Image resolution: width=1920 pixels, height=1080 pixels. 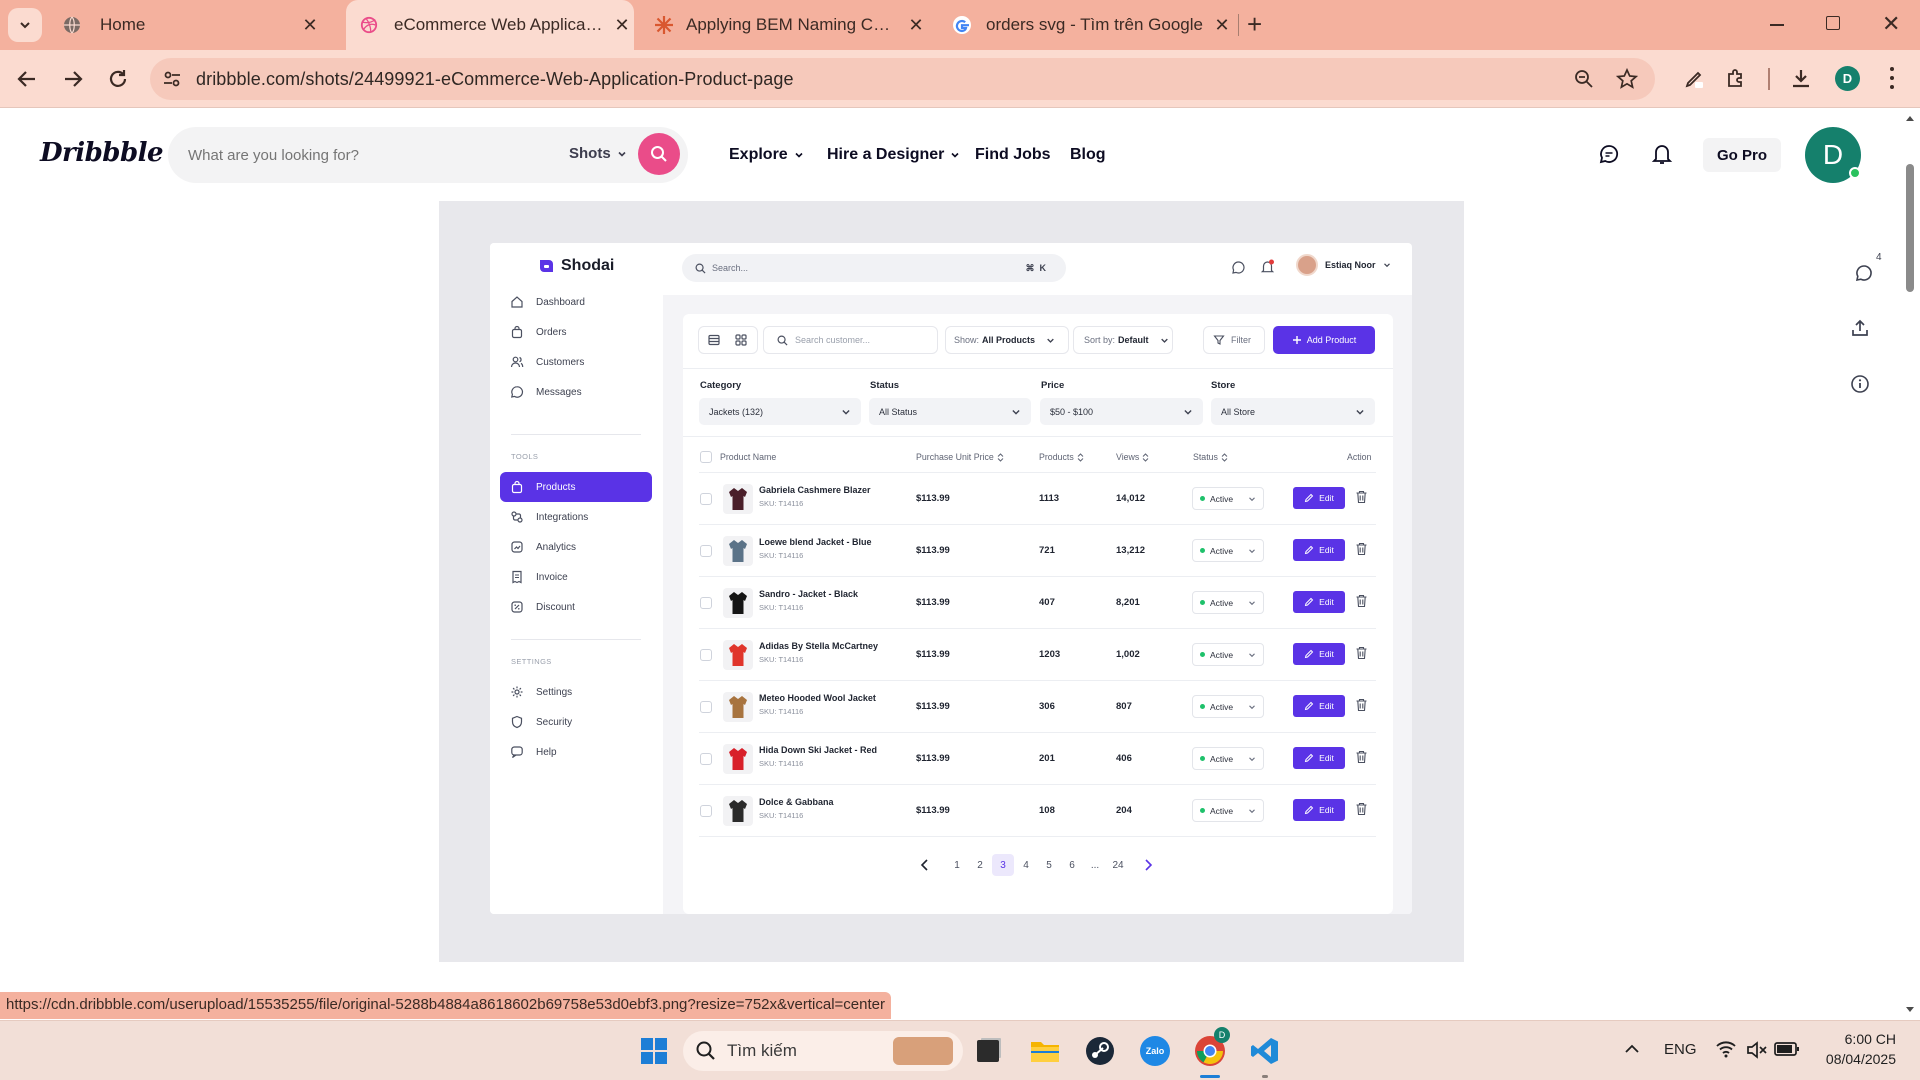 I want to click on zalo-icon: Zalo, so click(x=1155, y=1051).